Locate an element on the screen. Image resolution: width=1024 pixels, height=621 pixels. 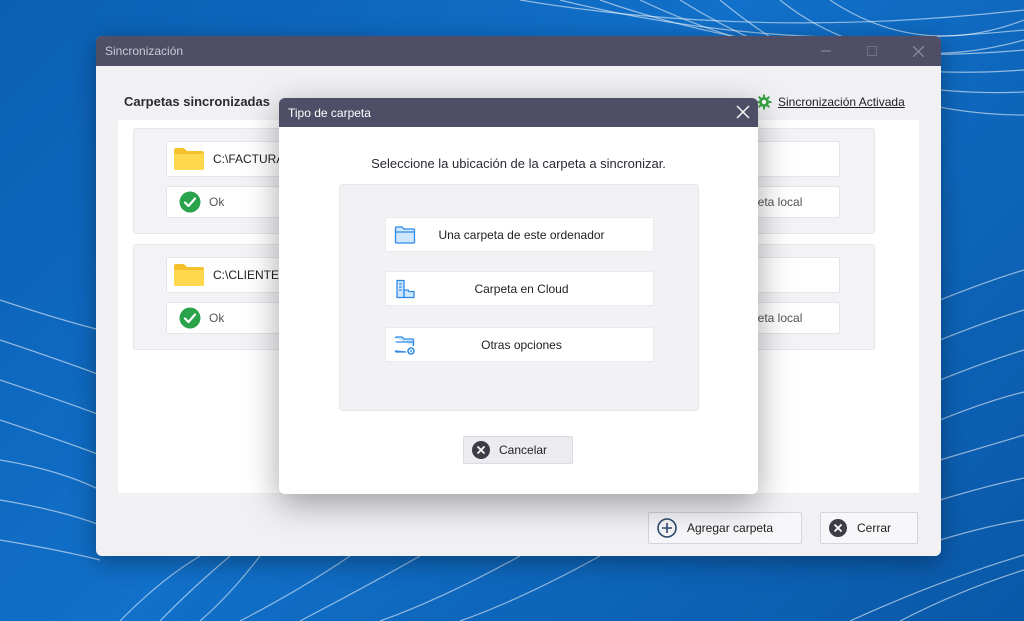
window-controls is located at coordinates (872, 51).